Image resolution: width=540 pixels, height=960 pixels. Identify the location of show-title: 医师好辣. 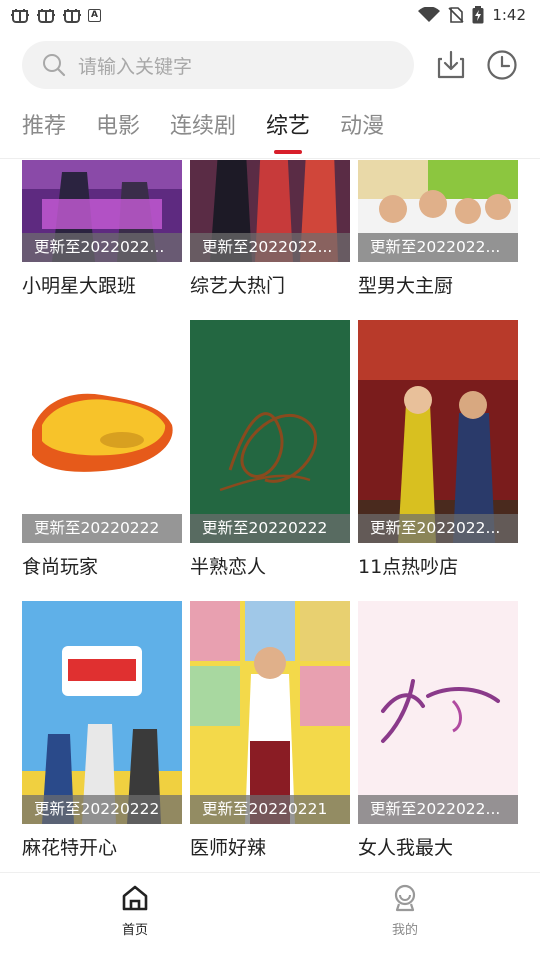
(228, 848).